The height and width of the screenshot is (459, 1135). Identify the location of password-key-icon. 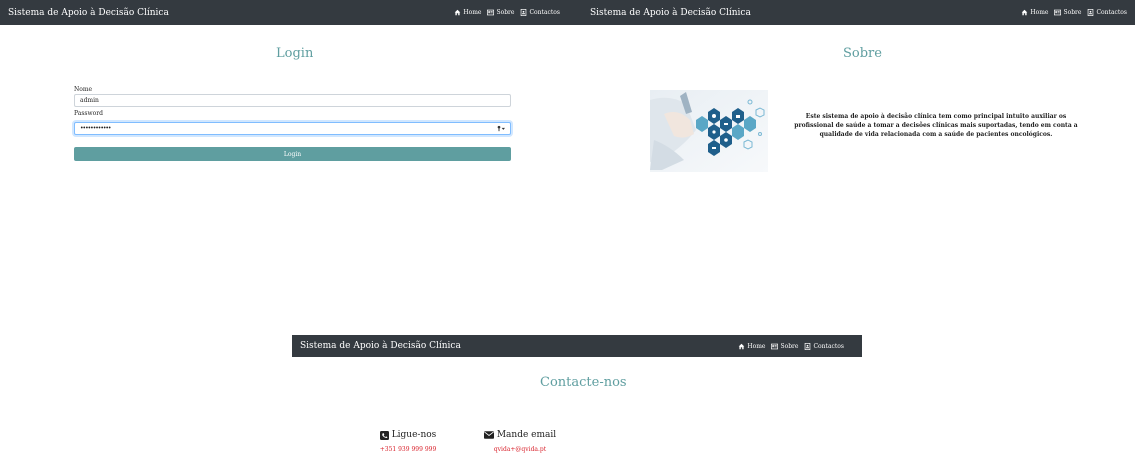
(501, 129).